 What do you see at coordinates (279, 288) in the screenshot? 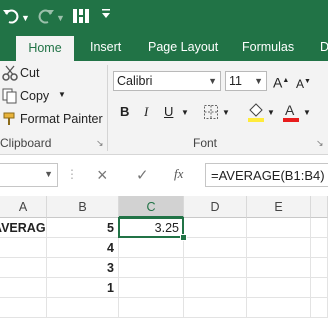
I see `cell-e4` at bounding box center [279, 288].